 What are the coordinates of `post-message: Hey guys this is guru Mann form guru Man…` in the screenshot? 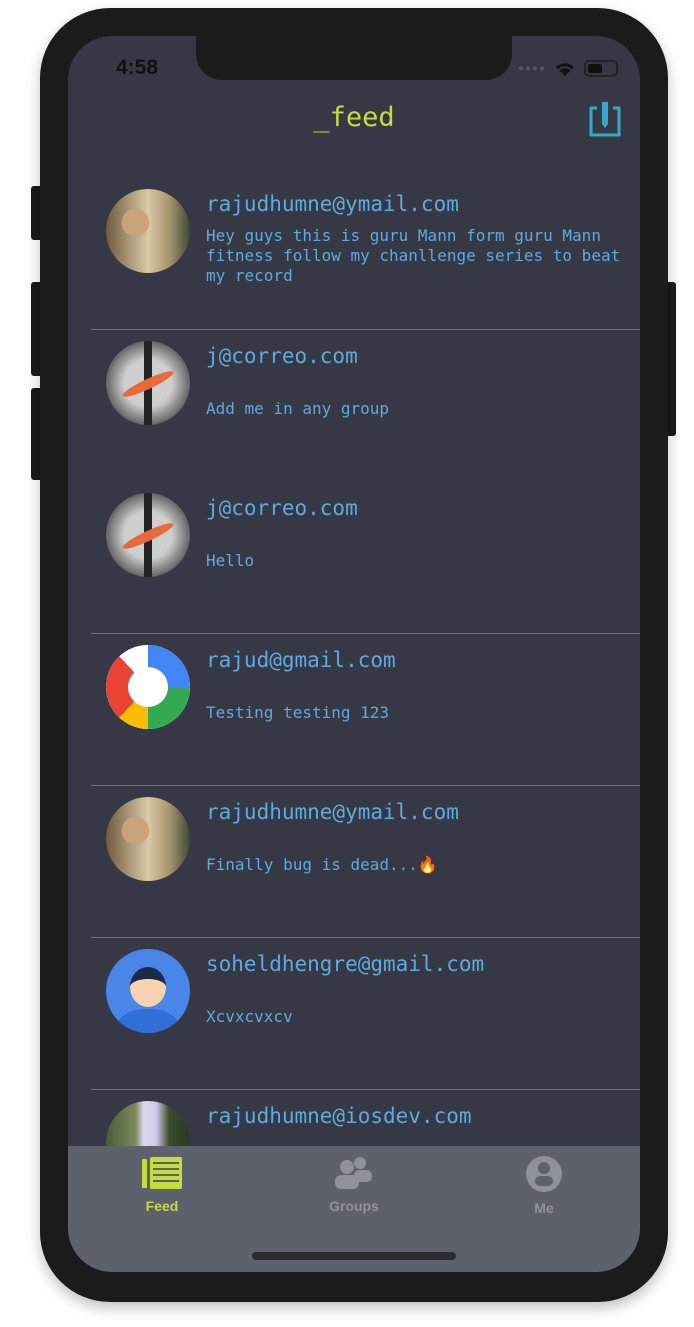 It's located at (413, 255).